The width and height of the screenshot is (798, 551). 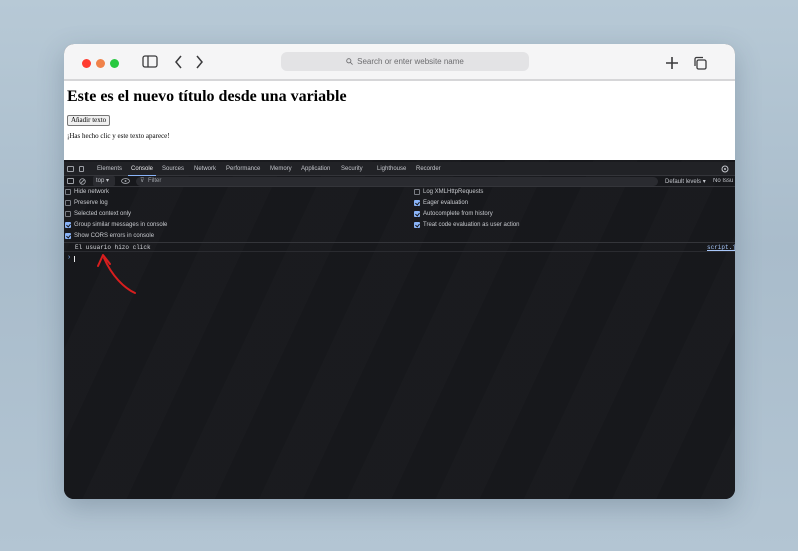 I want to click on tab-overview-icon, so click(x=700, y=63).